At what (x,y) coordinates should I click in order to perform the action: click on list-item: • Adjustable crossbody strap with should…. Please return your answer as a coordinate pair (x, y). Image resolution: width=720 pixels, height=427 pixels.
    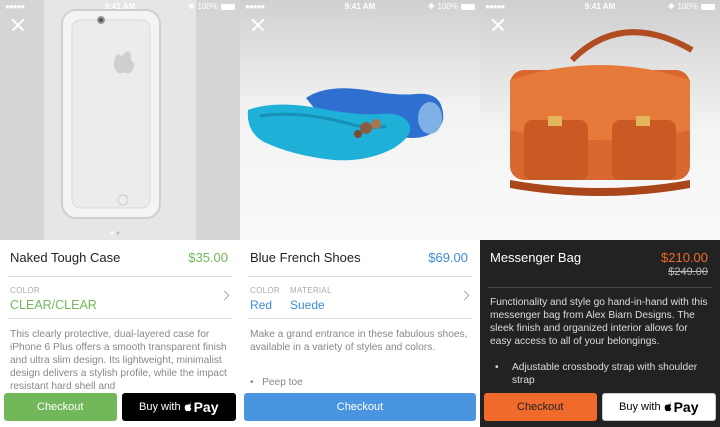
    Looking at the image, I should click on (595, 374).